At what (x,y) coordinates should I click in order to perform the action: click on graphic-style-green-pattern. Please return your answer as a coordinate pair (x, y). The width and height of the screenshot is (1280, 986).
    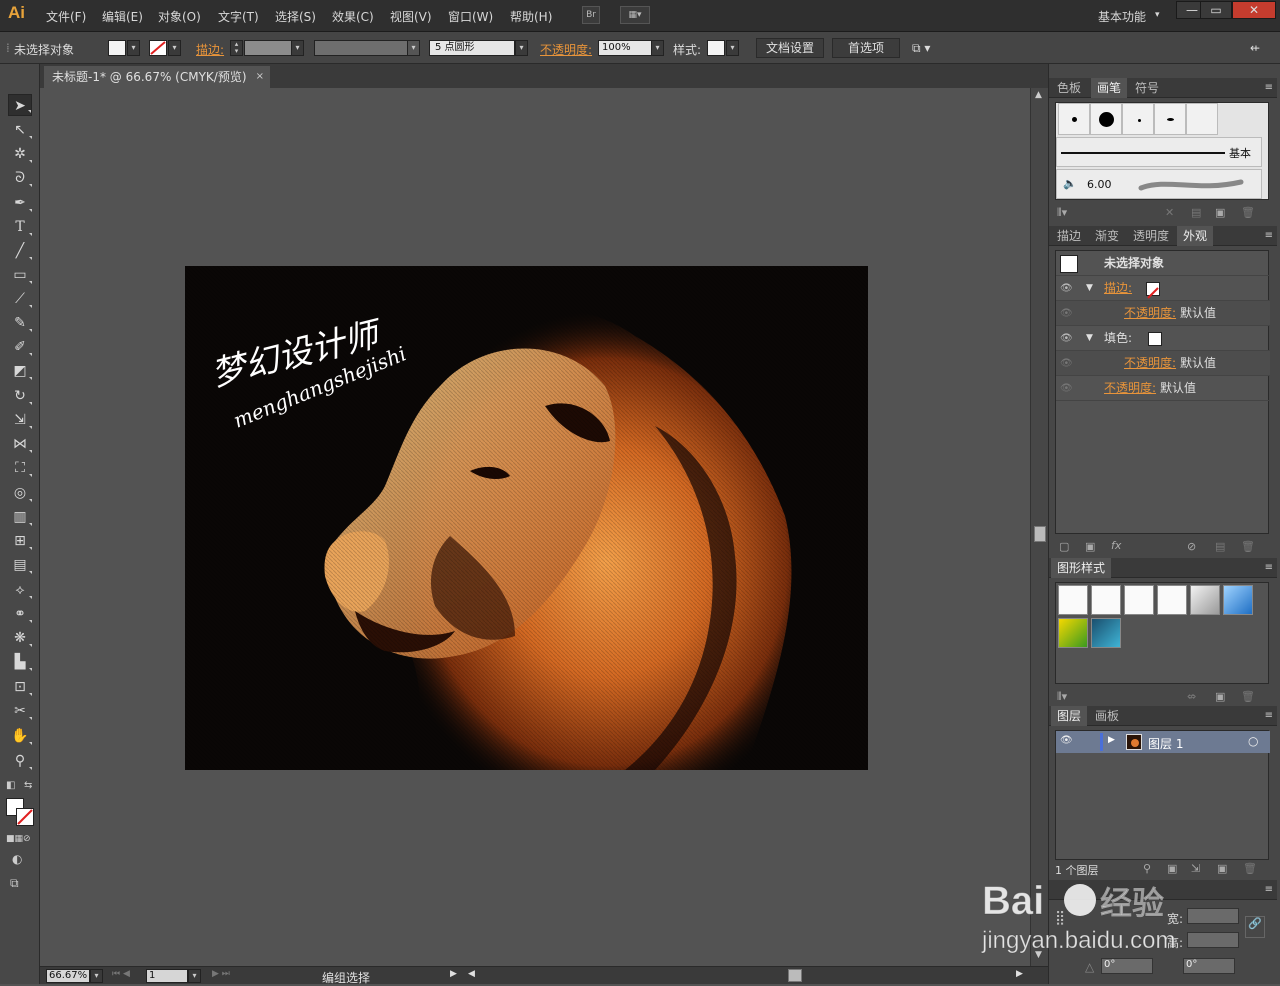
    Looking at the image, I should click on (1073, 633).